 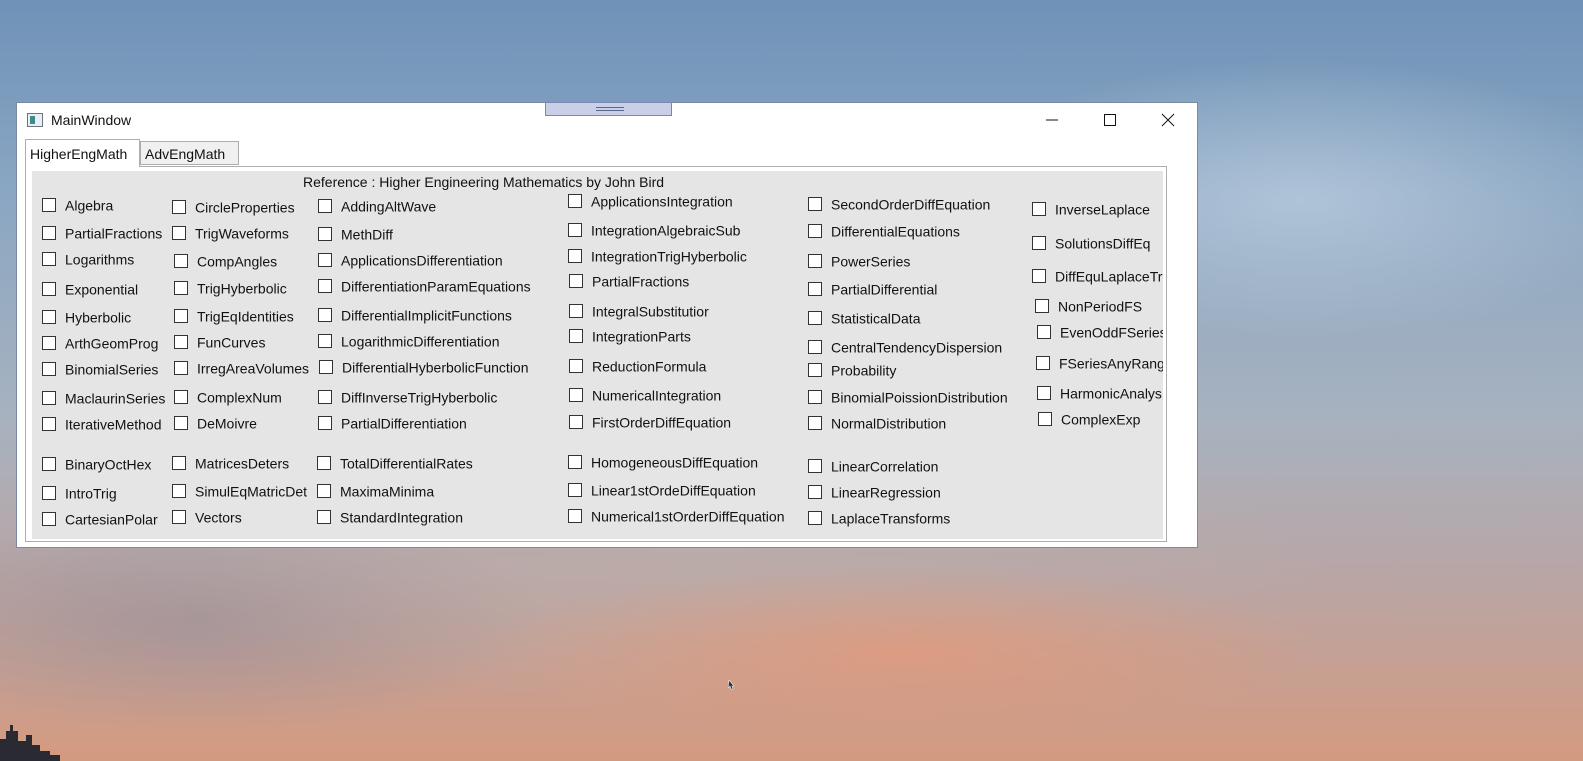 What do you see at coordinates (654, 229) in the screenshot?
I see `checkbox-integration-algebraic-sub: IntegrationAlgebraicSub` at bounding box center [654, 229].